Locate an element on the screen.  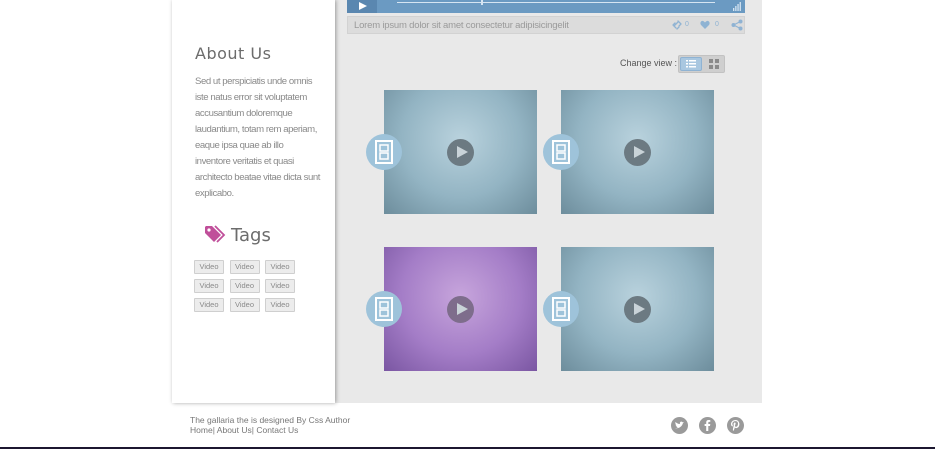
progress-handle is located at coordinates (482, 2).